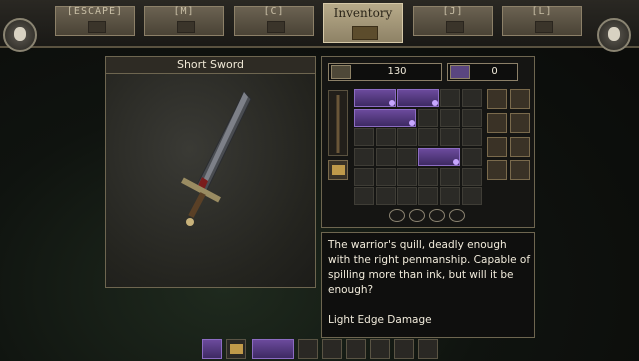 This screenshot has width=639, height=361. I want to click on skull-medallion-left, so click(20, 35).